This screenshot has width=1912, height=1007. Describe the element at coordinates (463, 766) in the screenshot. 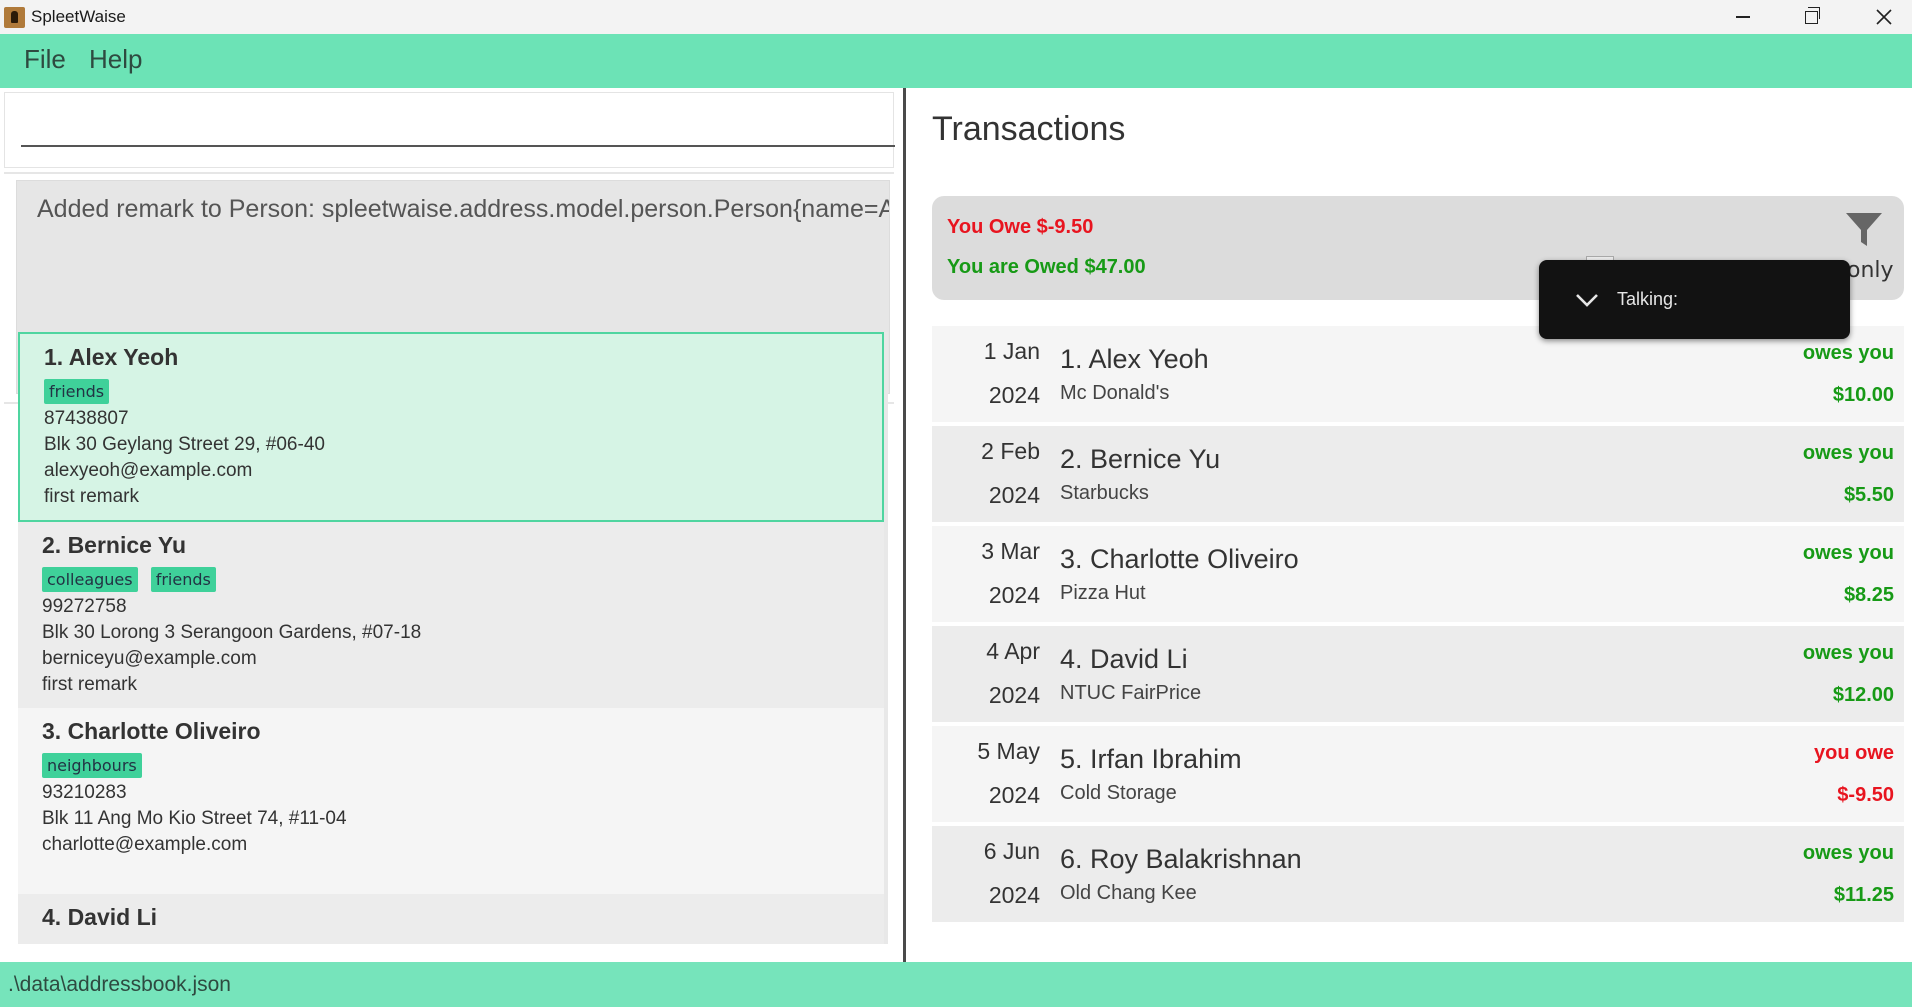

I see `person-tags: neighbours` at that location.